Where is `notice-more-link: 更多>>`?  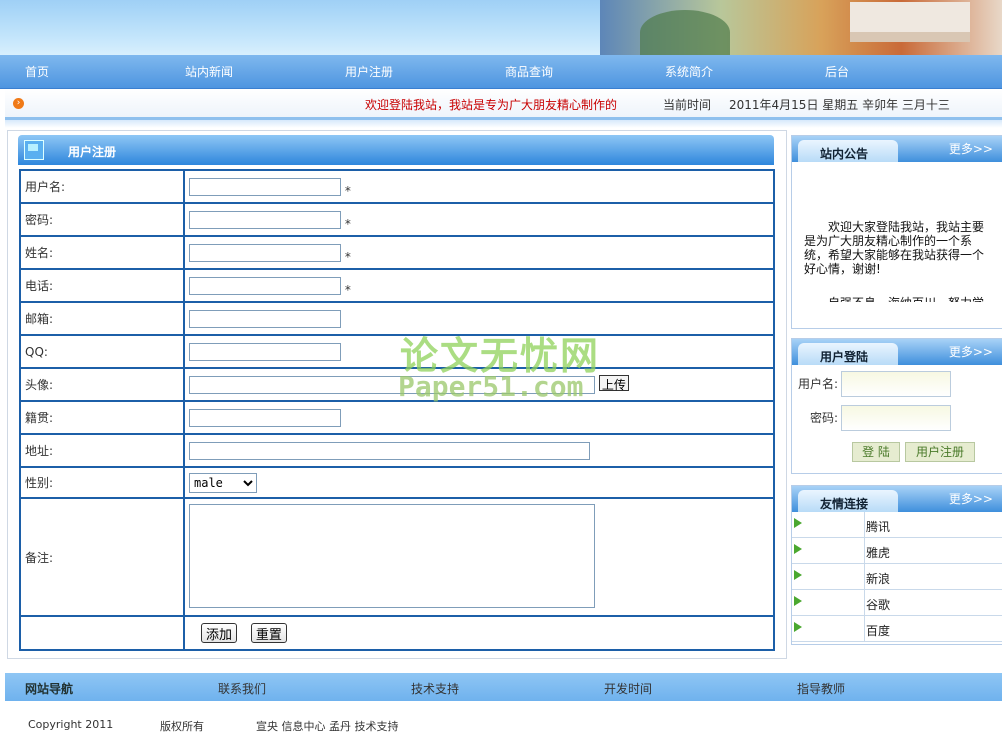 notice-more-link: 更多>> is located at coordinates (971, 148).